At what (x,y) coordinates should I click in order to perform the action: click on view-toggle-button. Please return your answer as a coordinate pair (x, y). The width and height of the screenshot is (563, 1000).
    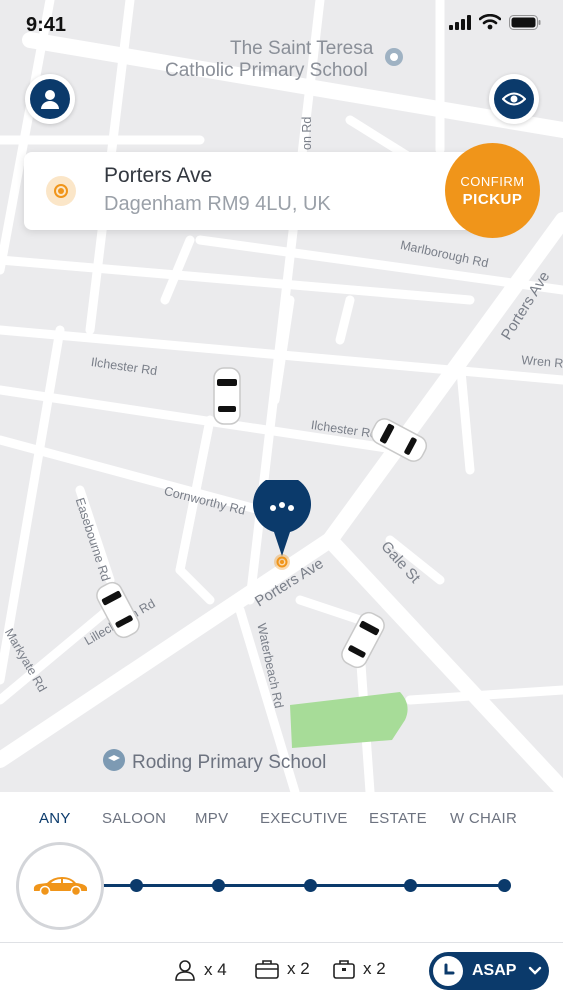
    Looking at the image, I should click on (514, 99).